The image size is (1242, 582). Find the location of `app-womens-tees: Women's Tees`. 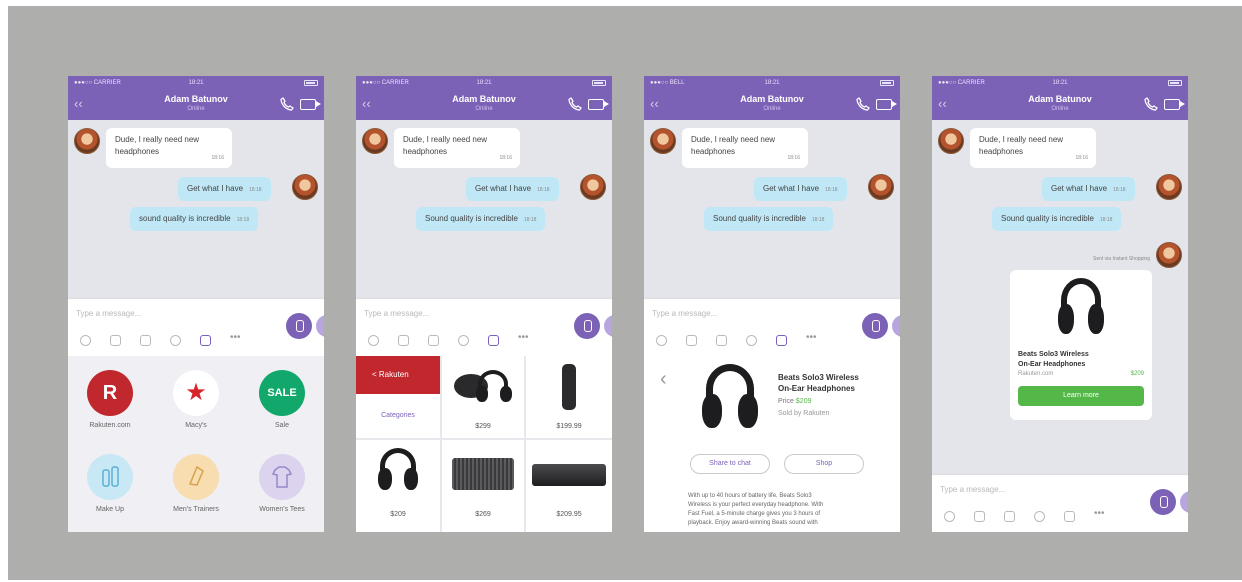

app-womens-tees: Women's Tees is located at coordinates (282, 483).